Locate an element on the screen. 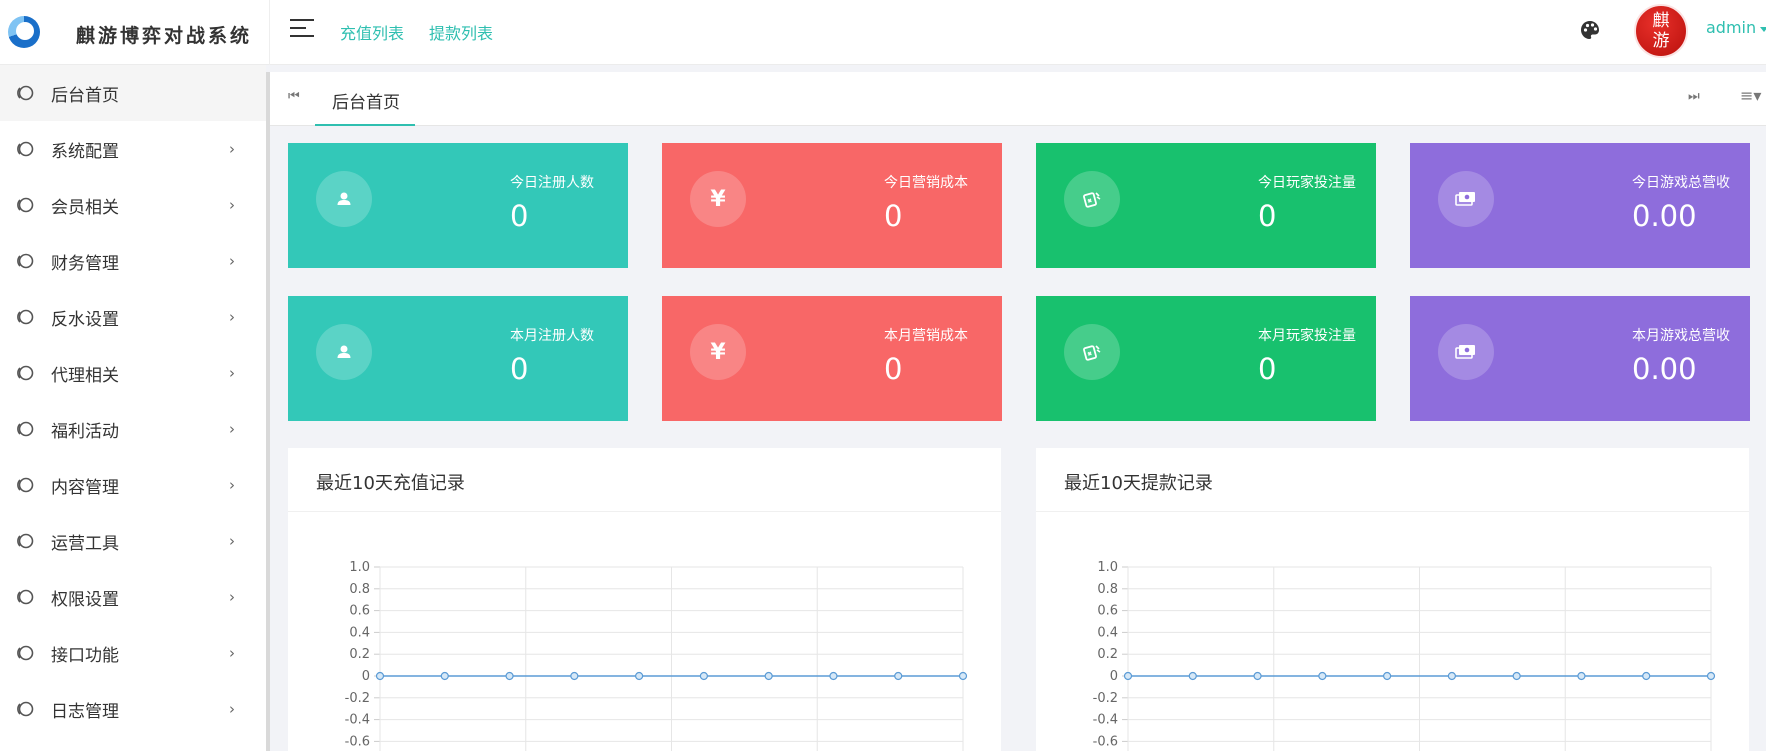 The width and height of the screenshot is (1766, 751). stat-card: 今日游戏总营收 0.00 is located at coordinates (1580, 205).